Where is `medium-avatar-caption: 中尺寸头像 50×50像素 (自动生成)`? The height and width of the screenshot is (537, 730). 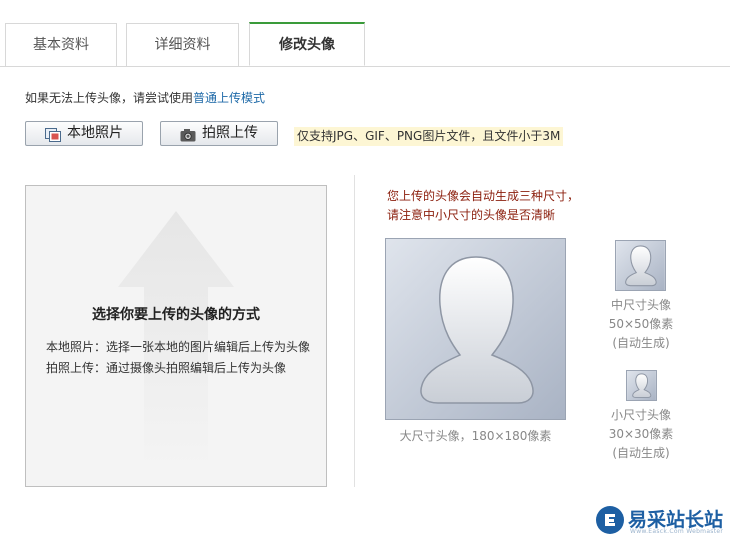 medium-avatar-caption: 中尺寸头像 50×50像素 (自动生成) is located at coordinates (641, 324).